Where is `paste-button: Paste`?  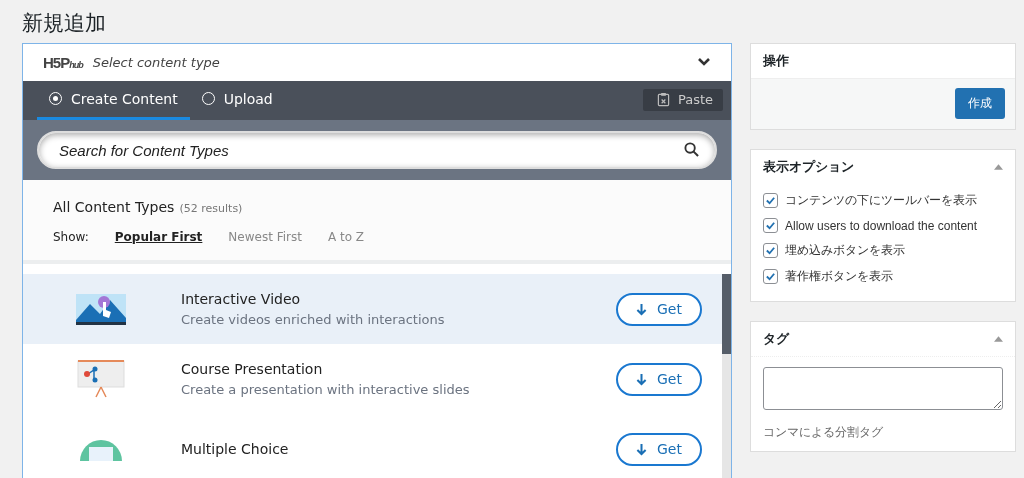
paste-button: Paste is located at coordinates (682, 100).